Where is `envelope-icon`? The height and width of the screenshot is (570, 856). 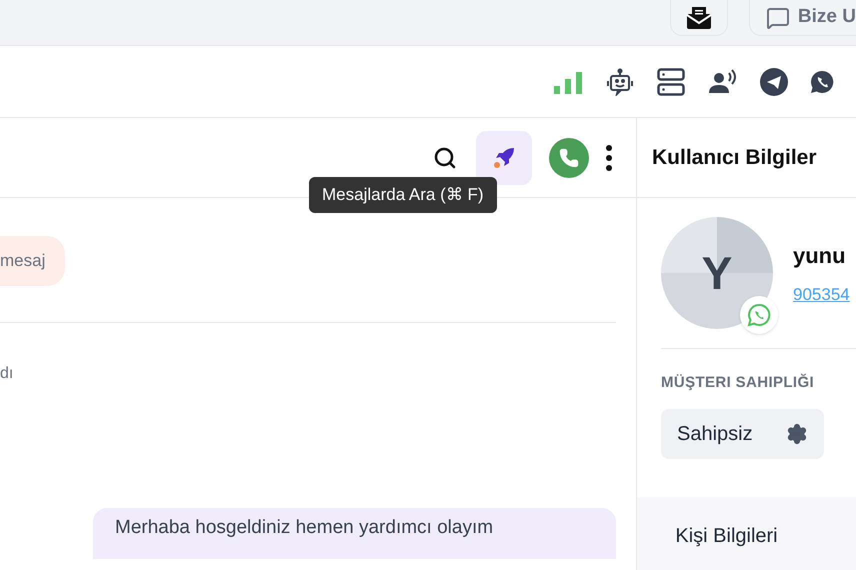 envelope-icon is located at coordinates (699, 18).